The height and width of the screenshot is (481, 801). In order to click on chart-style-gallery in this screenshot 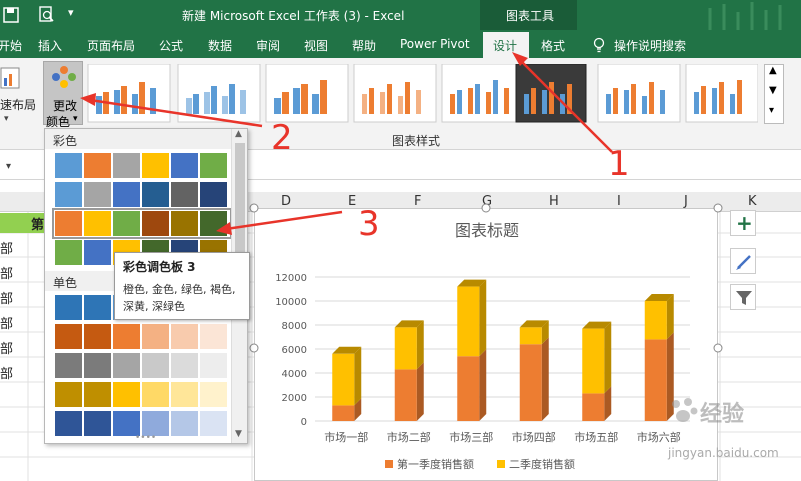, I will do `click(422, 95)`.